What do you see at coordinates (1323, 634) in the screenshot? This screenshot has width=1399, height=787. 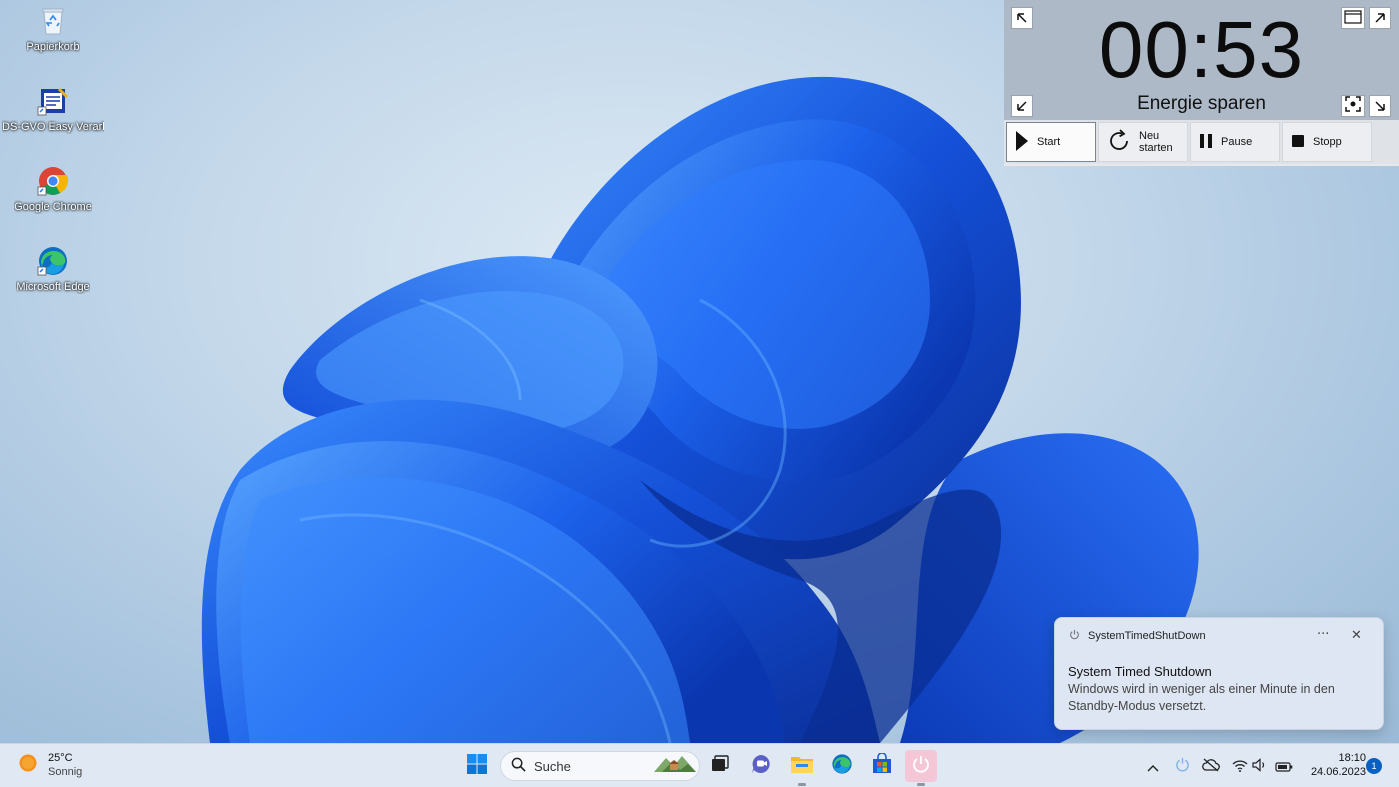 I see `toast-more-options-button: ···` at bounding box center [1323, 634].